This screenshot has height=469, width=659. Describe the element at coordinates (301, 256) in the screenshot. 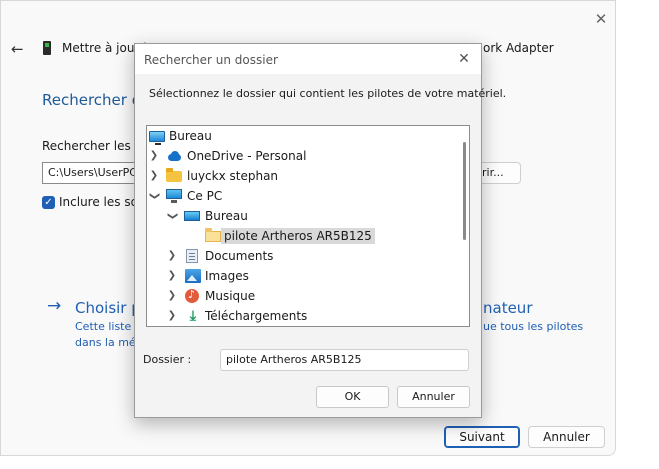

I see `tree-item-documents: ❯ Documents` at that location.